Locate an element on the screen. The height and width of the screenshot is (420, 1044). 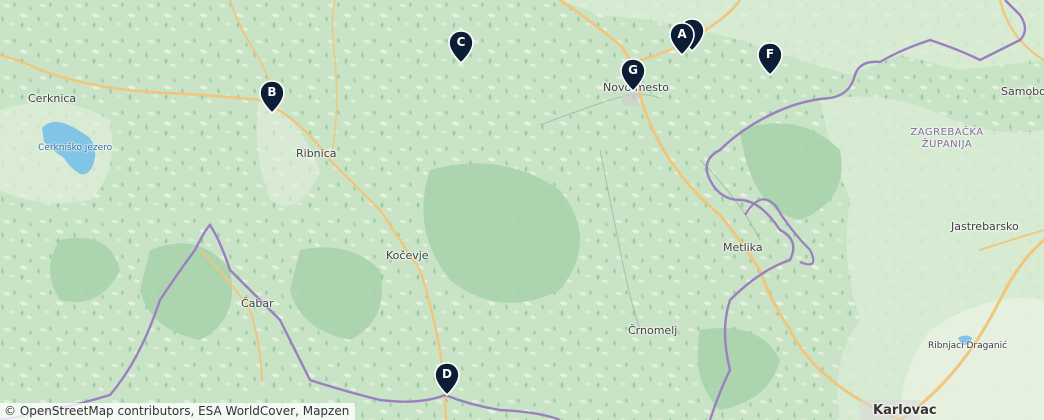
attribution-link-openstreetmap: OpenStreetMap contributors is located at coordinates (105, 411).